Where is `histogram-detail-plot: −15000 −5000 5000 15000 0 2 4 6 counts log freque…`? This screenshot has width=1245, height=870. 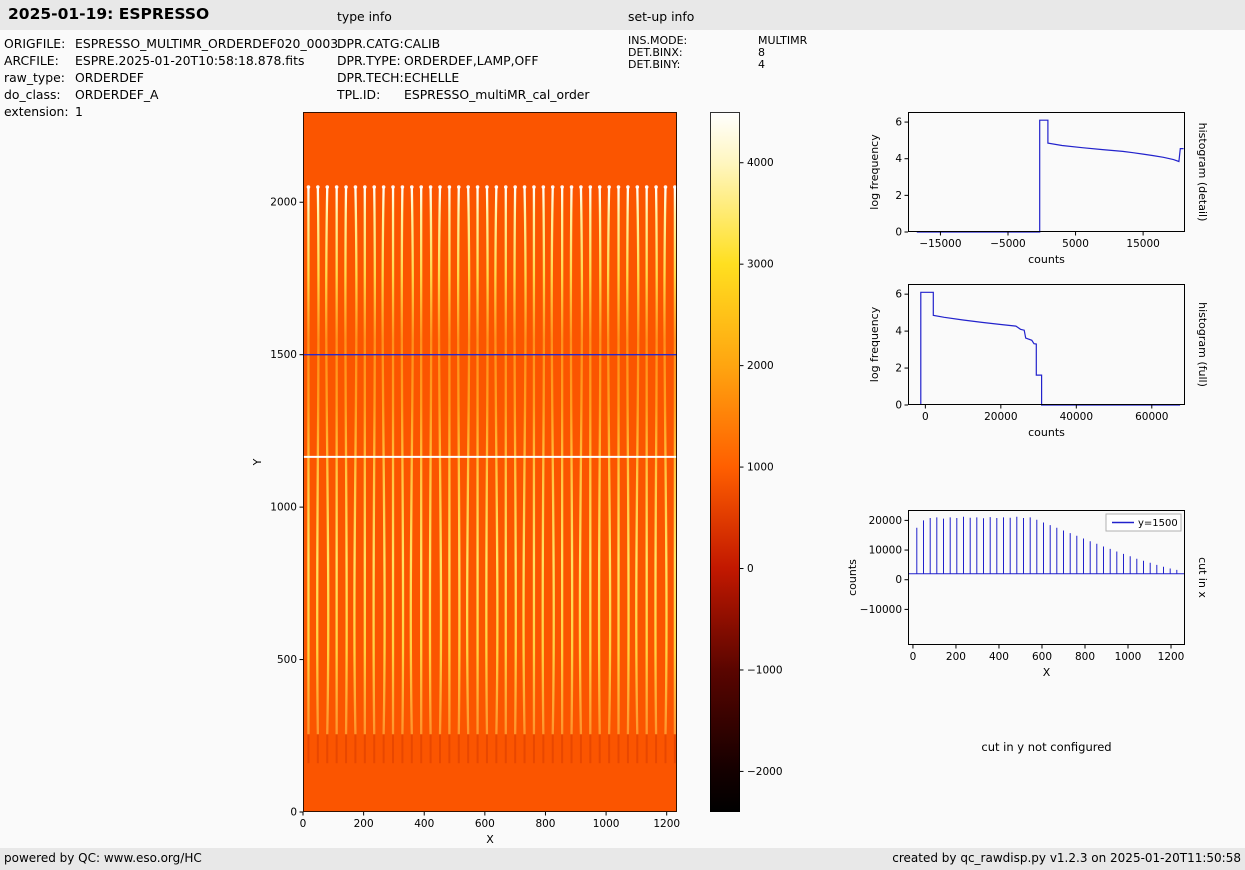
histogram-detail-plot: −15000 −5000 5000 15000 0 2 4 6 counts log freque… is located at coordinates (1038, 189).